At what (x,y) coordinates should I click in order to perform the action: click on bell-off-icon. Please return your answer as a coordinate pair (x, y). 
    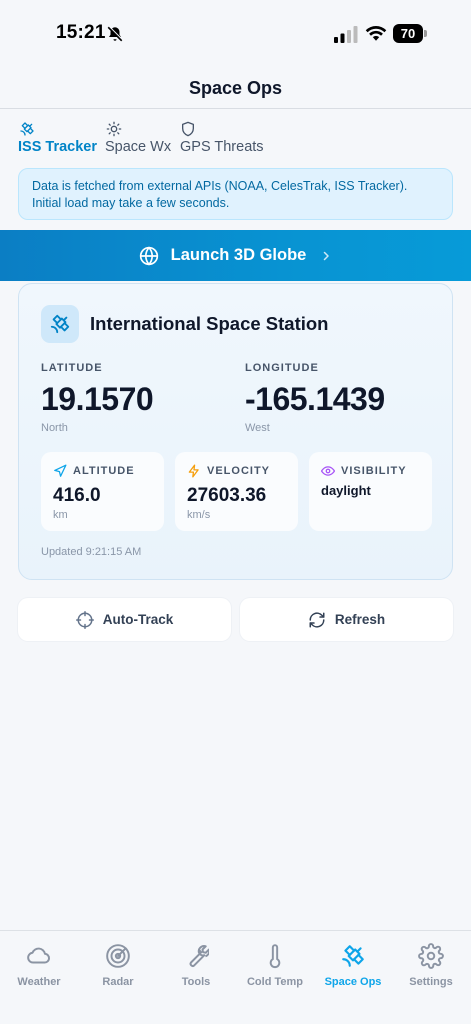
    Looking at the image, I should click on (115, 34).